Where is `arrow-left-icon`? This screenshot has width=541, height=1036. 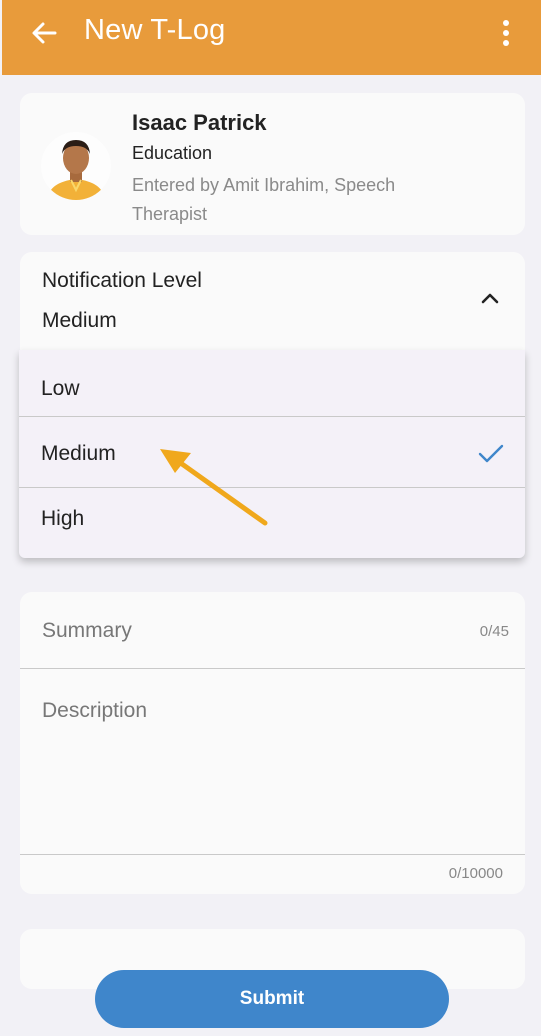
arrow-left-icon is located at coordinates (44, 33).